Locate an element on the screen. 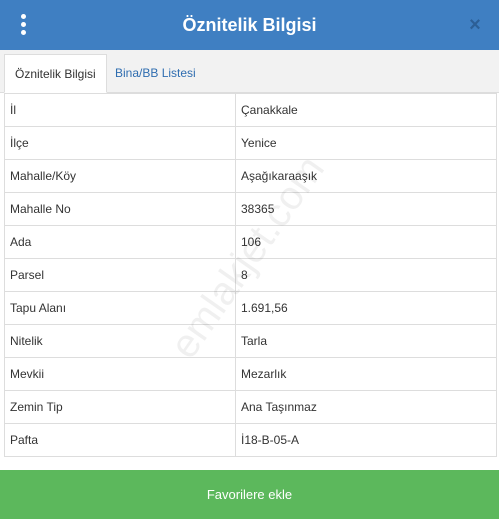 The width and height of the screenshot is (499, 519). row-key: Mevkii is located at coordinates (120, 374).